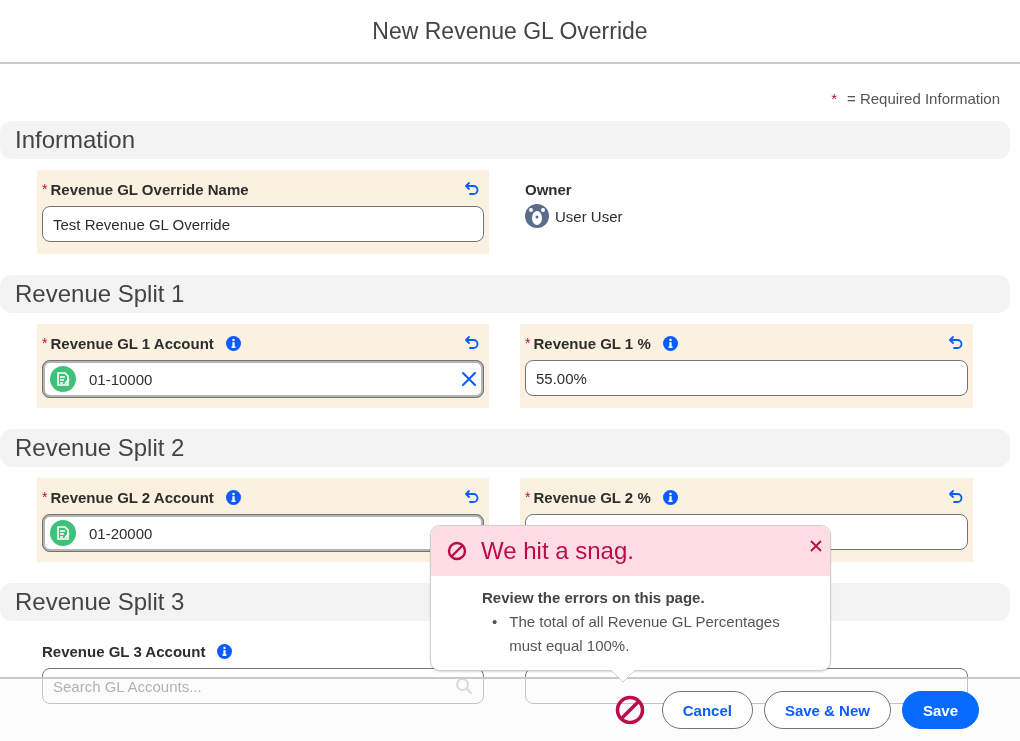  Describe the element at coordinates (557, 551) in the screenshot. I see `popover-title: We hit a snag.` at that location.